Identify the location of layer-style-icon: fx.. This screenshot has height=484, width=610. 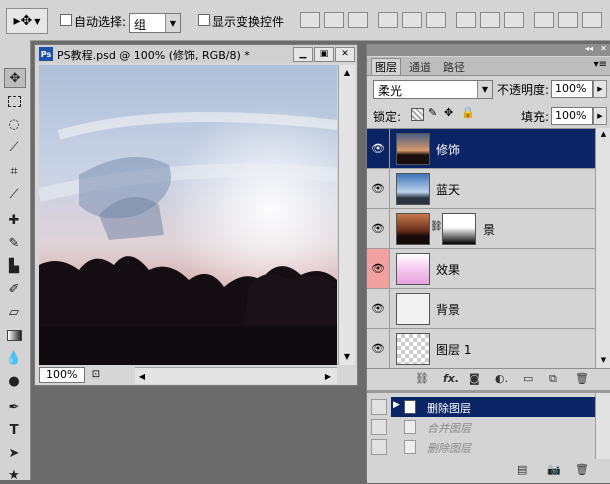
(451, 378).